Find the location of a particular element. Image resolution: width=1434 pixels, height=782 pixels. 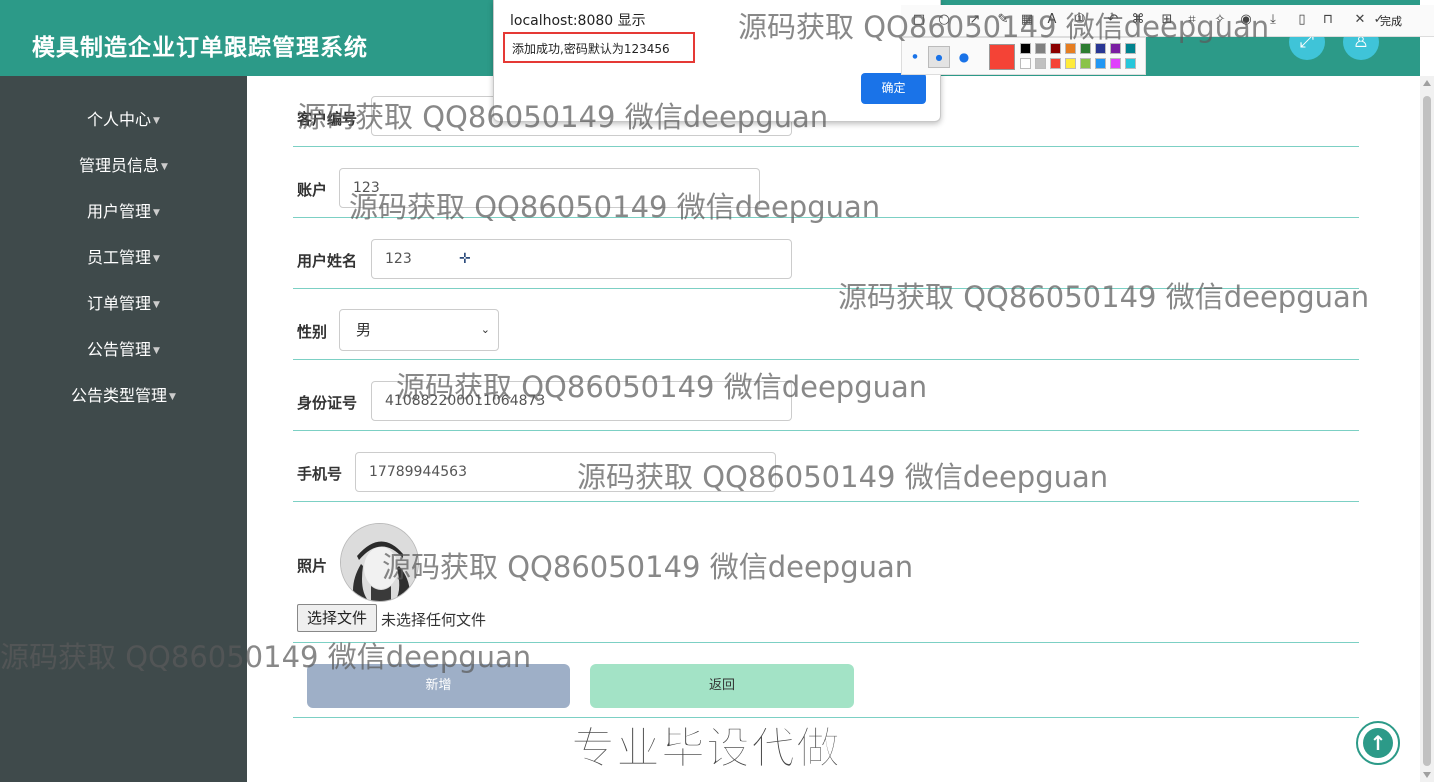

sidebar-item-admin-info: 管理员信息 ▼ is located at coordinates (123, 166).